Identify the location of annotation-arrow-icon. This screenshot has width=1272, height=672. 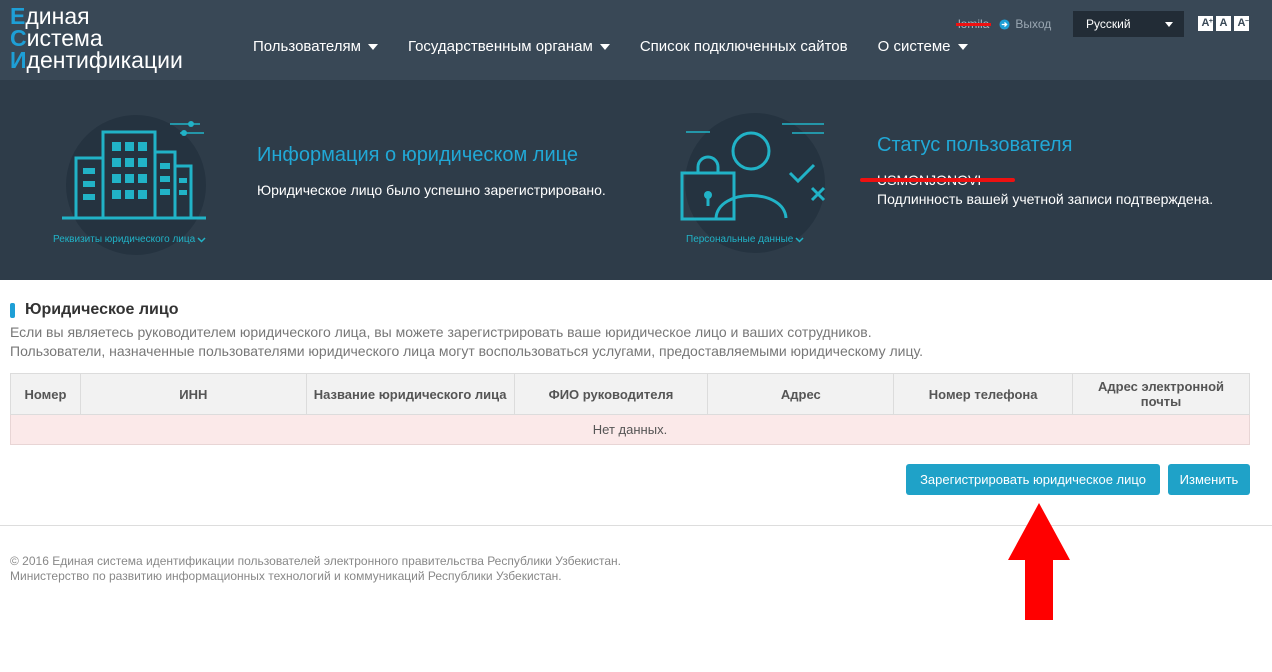
(1039, 561).